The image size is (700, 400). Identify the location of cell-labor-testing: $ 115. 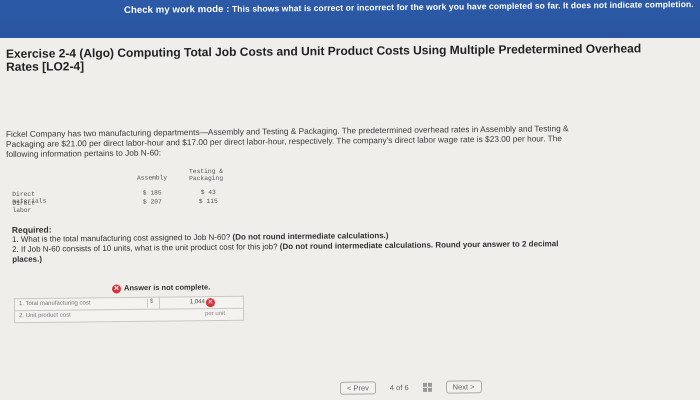
(208, 201).